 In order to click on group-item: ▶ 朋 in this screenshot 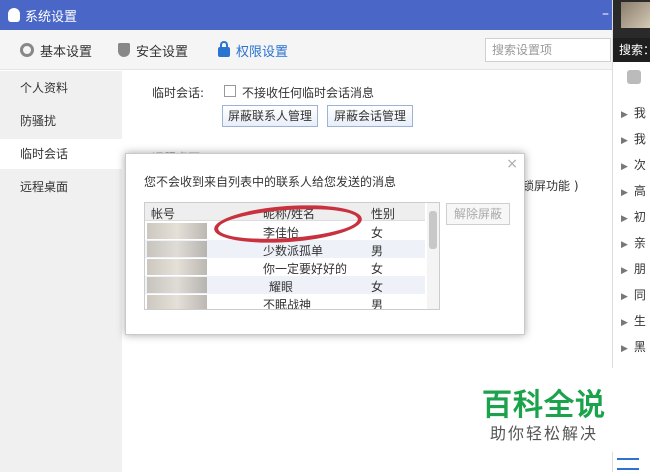, I will do `click(635, 268)`.